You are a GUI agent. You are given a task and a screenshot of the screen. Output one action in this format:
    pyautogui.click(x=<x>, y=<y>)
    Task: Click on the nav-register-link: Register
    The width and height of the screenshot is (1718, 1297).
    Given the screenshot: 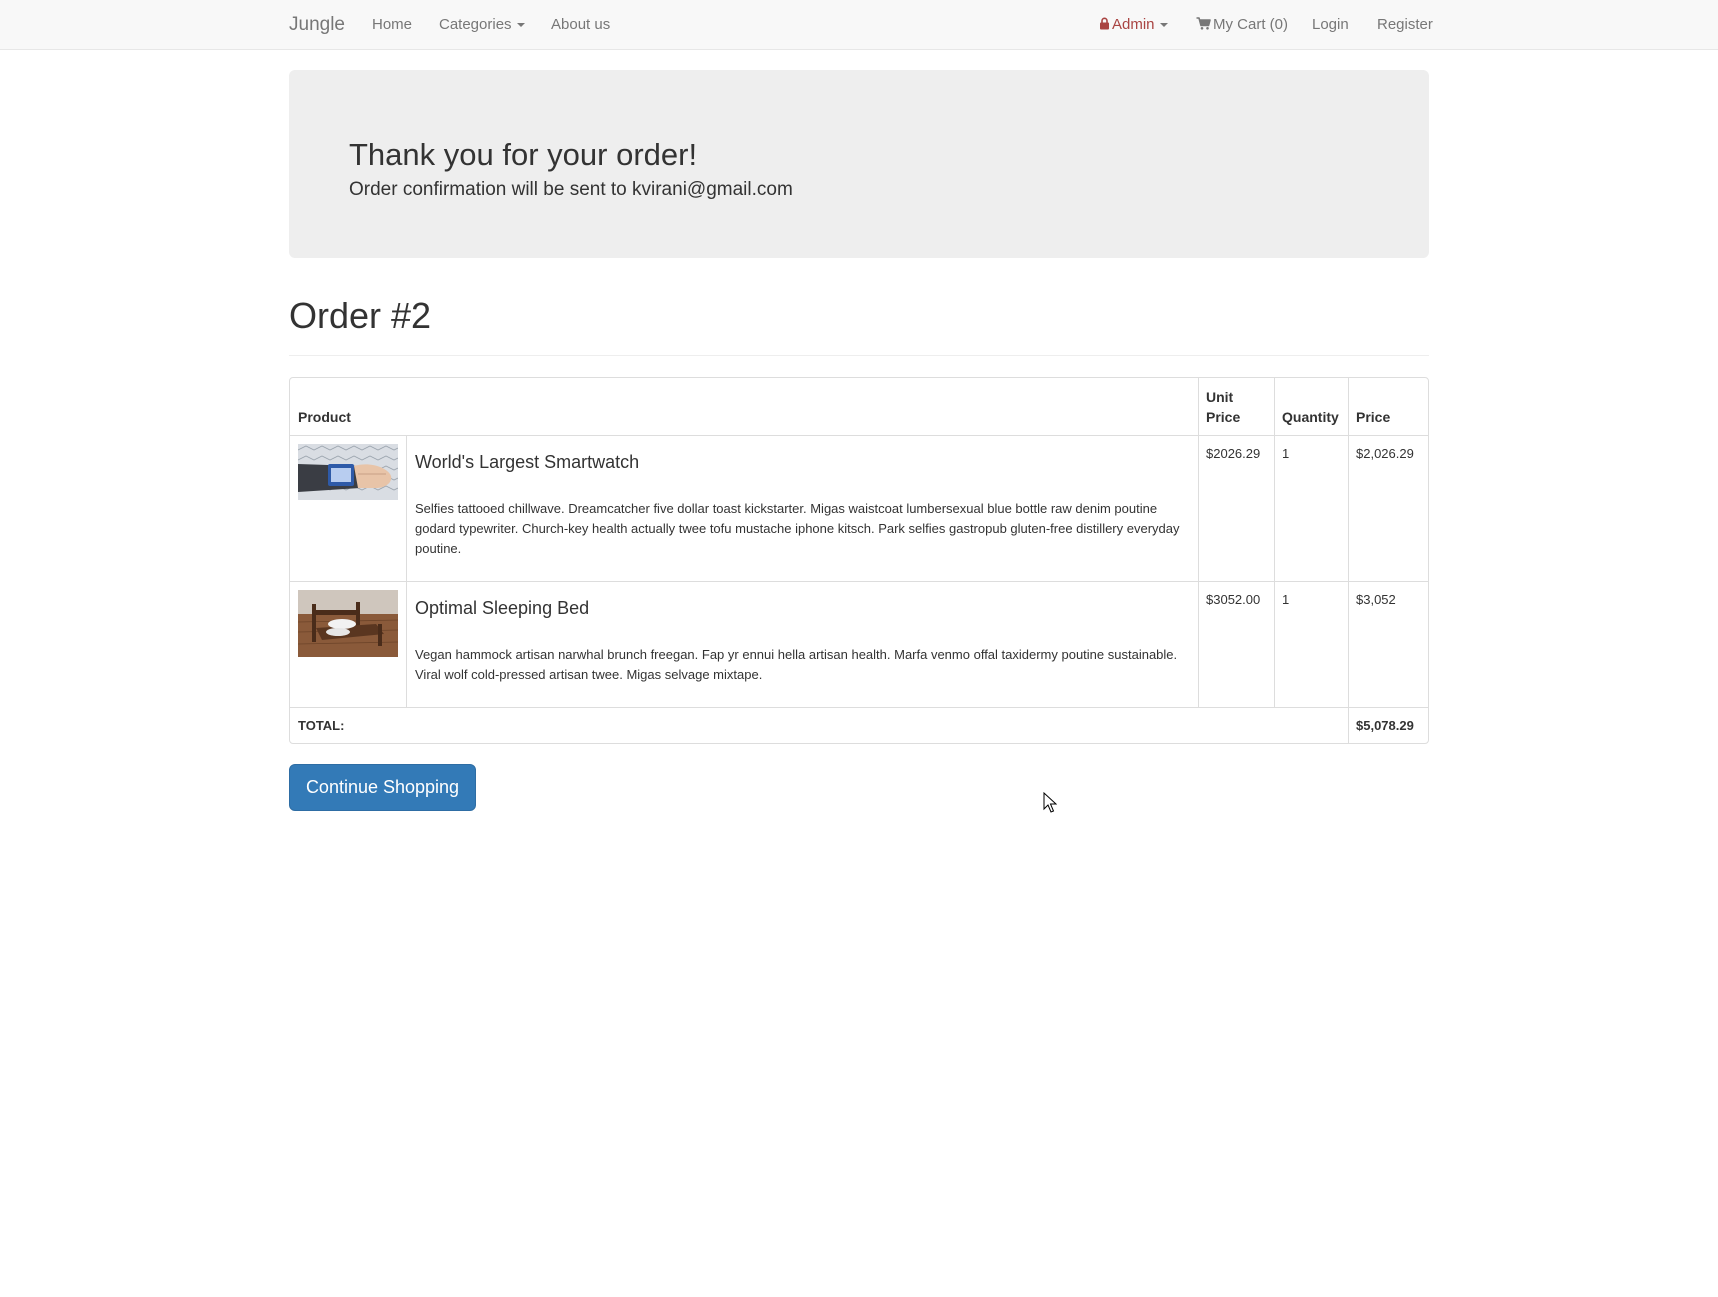 What is the action you would take?
    pyautogui.click(x=1405, y=25)
    